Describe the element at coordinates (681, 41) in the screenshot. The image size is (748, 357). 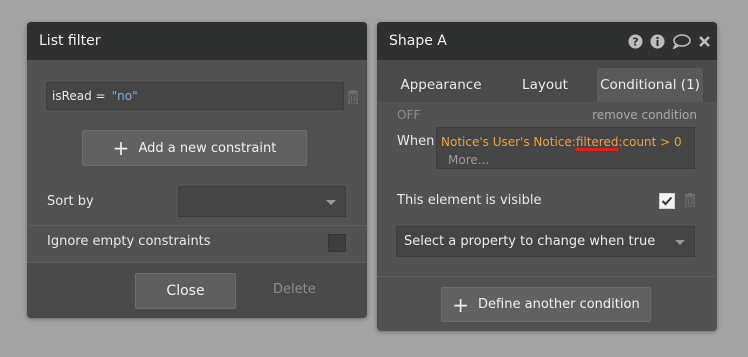
I see `comment-icon` at that location.